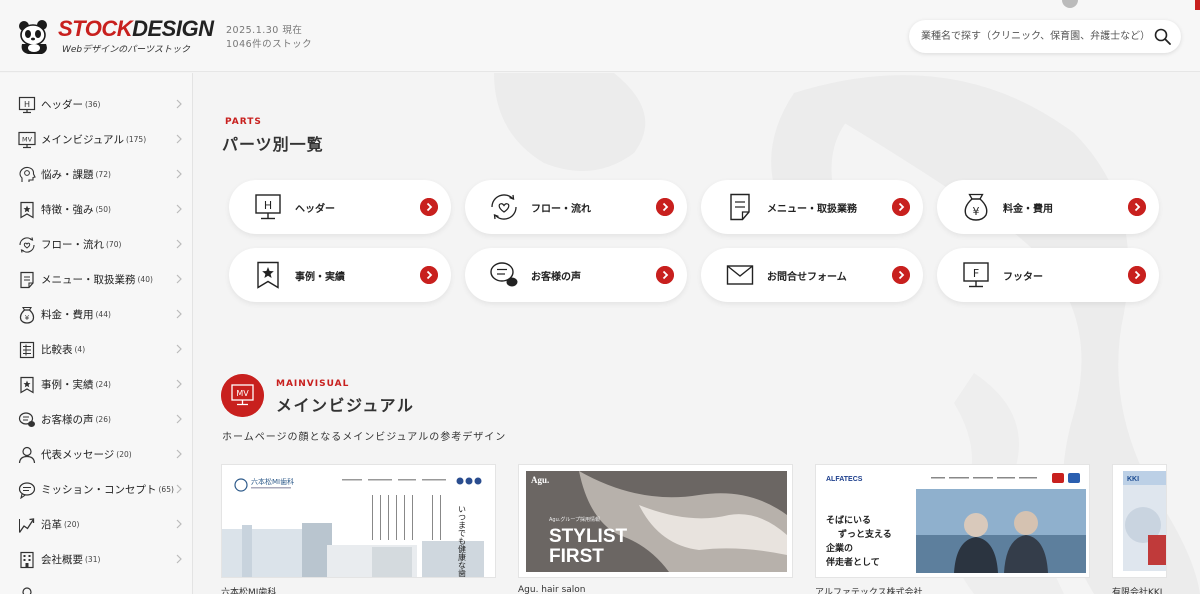 The width and height of the screenshot is (1200, 594). Describe the element at coordinates (72, 524) in the screenshot. I see `sidebar-item-count: (20)` at that location.